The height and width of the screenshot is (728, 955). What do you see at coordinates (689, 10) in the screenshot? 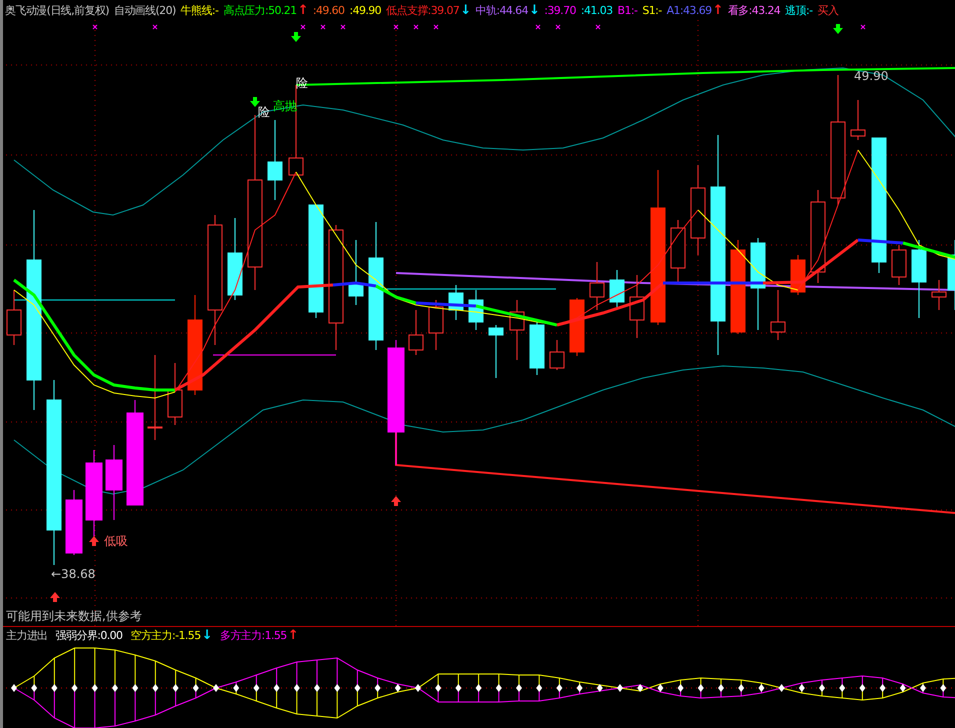
I see `legend-value: A1:43.69` at bounding box center [689, 10].